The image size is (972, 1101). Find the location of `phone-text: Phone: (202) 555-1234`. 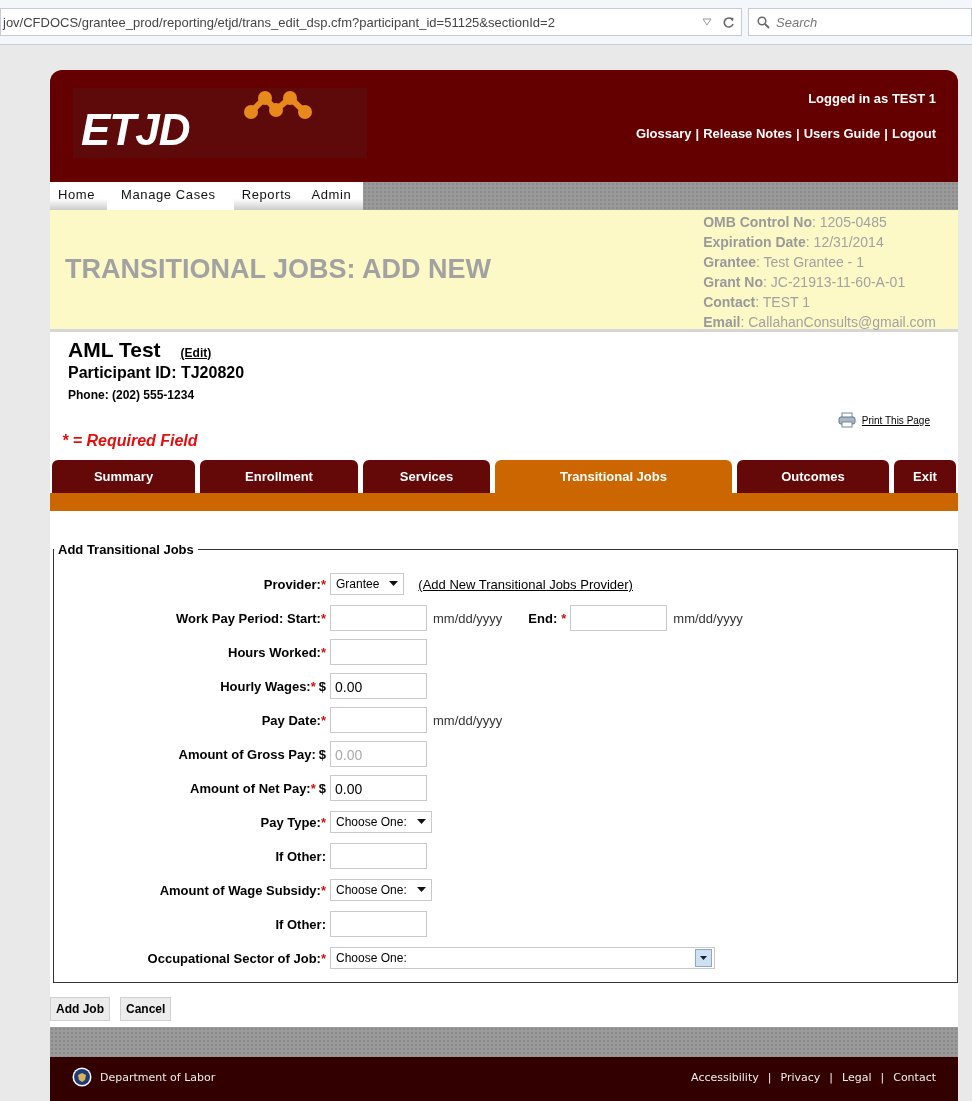

phone-text: Phone: (202) 555-1234 is located at coordinates (132, 395).